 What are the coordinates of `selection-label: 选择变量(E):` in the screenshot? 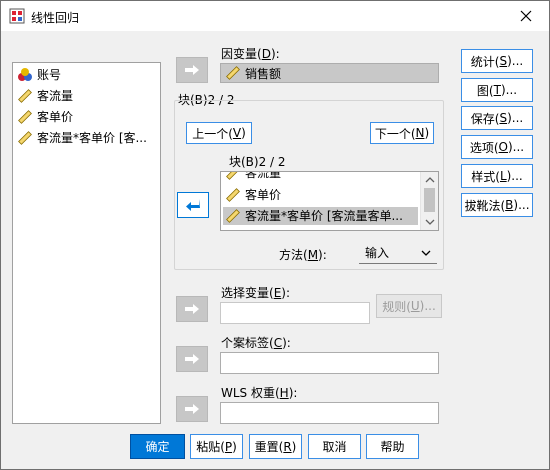 It's located at (256, 293).